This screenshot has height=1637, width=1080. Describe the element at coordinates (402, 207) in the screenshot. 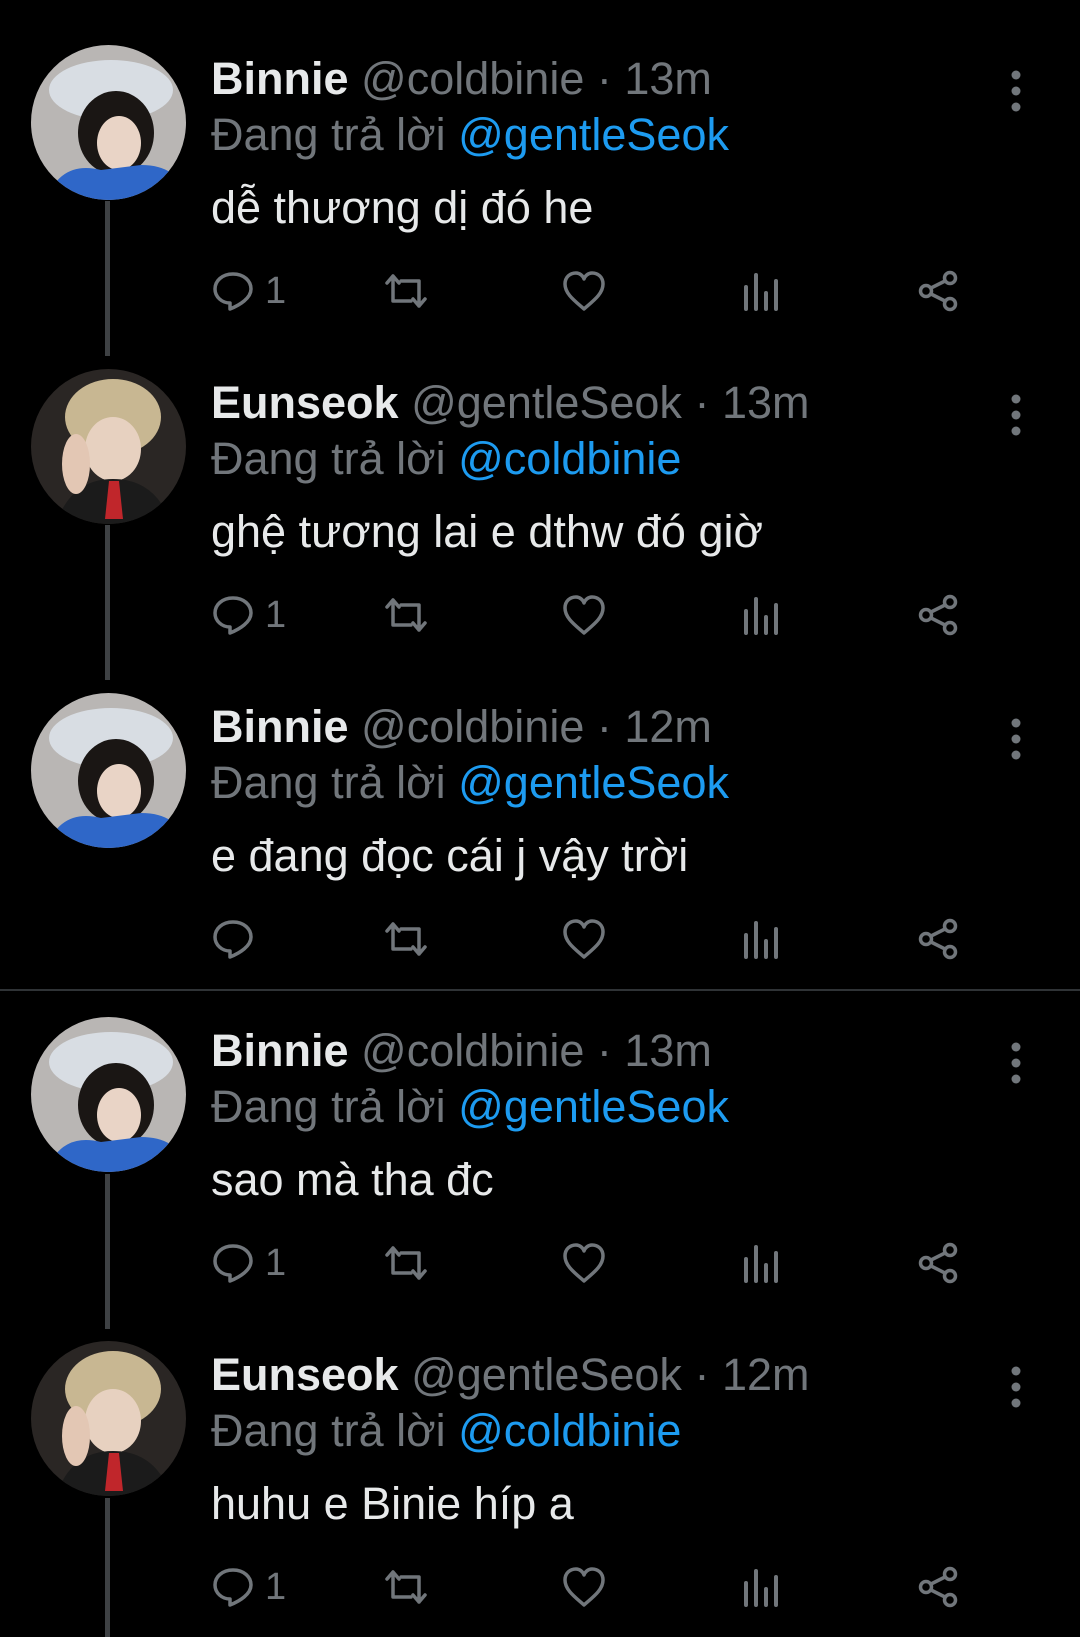

I see `tweet-text: dễ thương dị đó he` at that location.